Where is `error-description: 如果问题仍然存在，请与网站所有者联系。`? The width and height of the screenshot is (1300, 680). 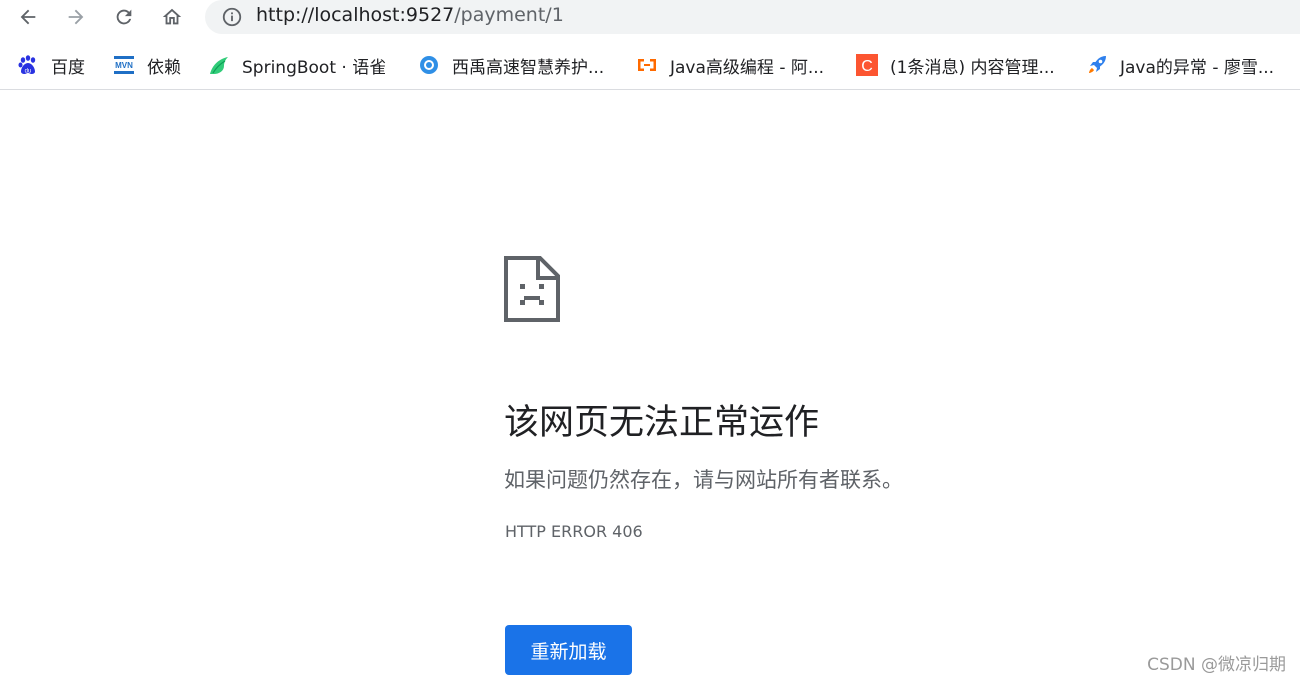 error-description: 如果问题仍然存在，请与网站所有者联系。 is located at coordinates (703, 480).